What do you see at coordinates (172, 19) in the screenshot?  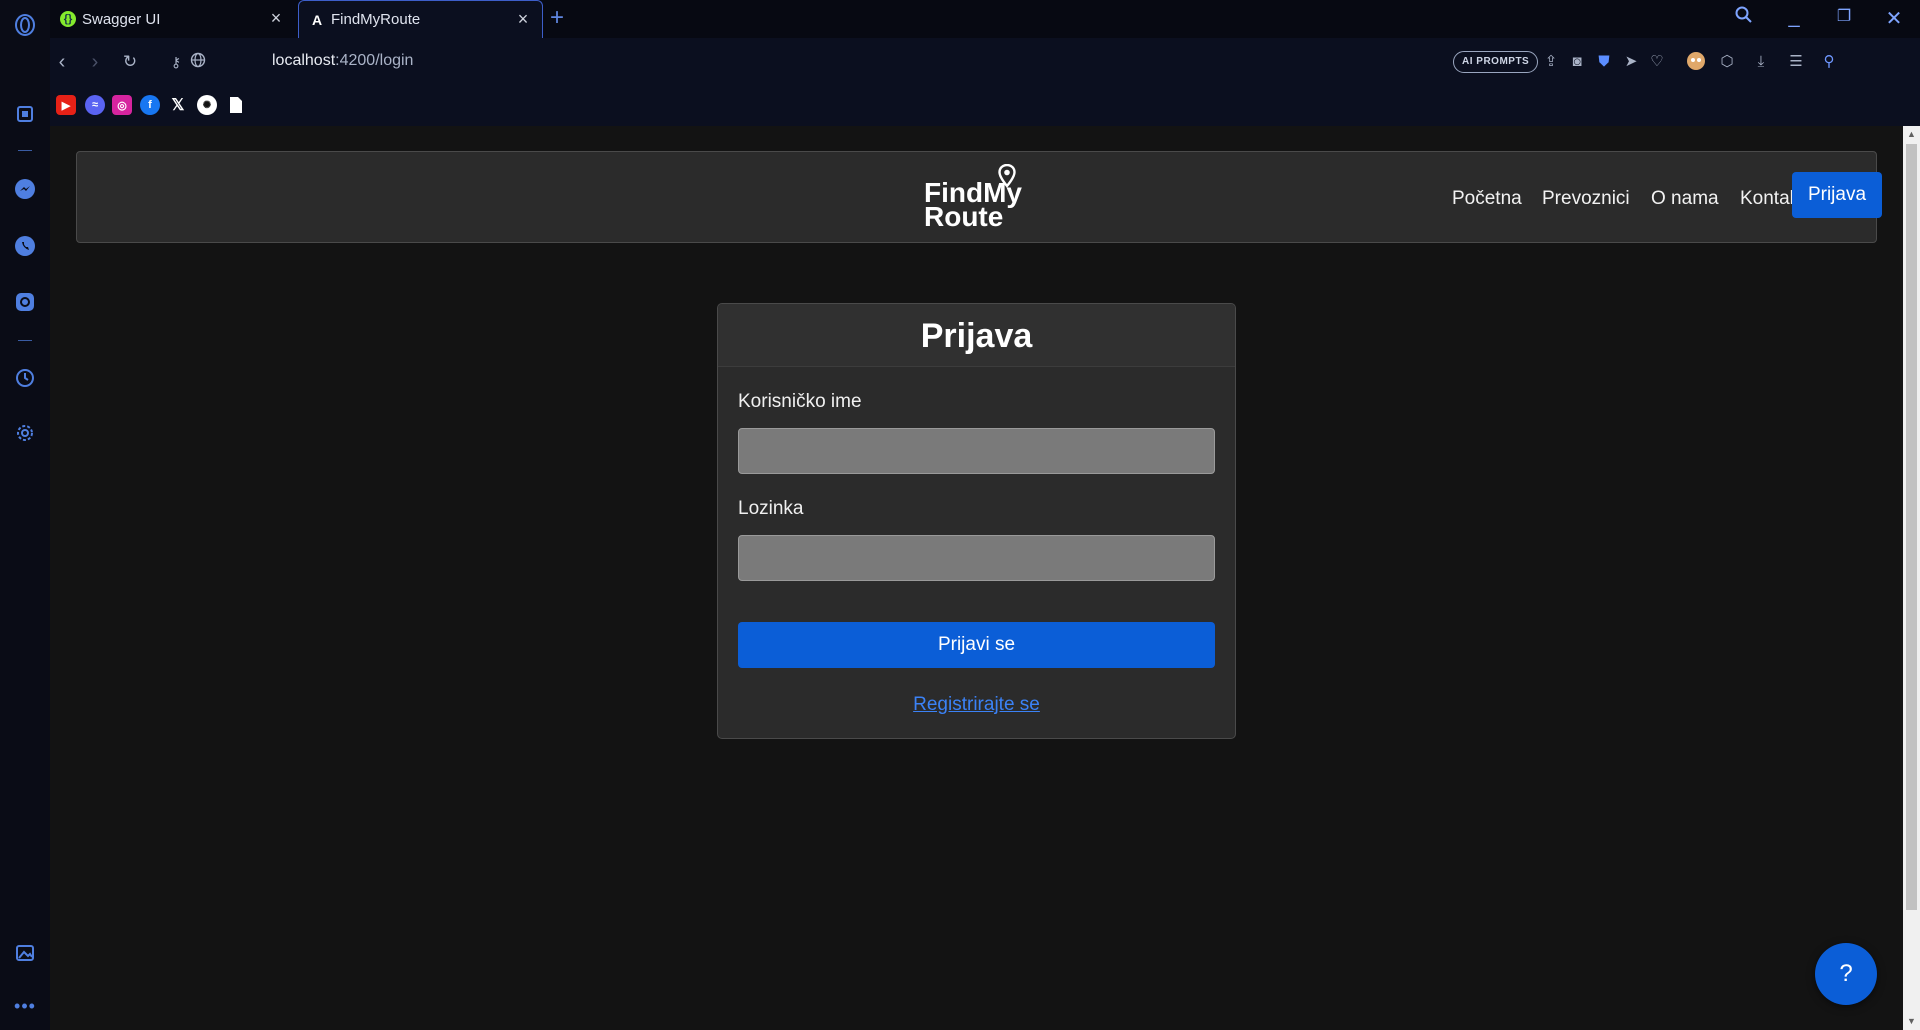 I see `tab-swagger-ui: {} Swagger UI ×` at bounding box center [172, 19].